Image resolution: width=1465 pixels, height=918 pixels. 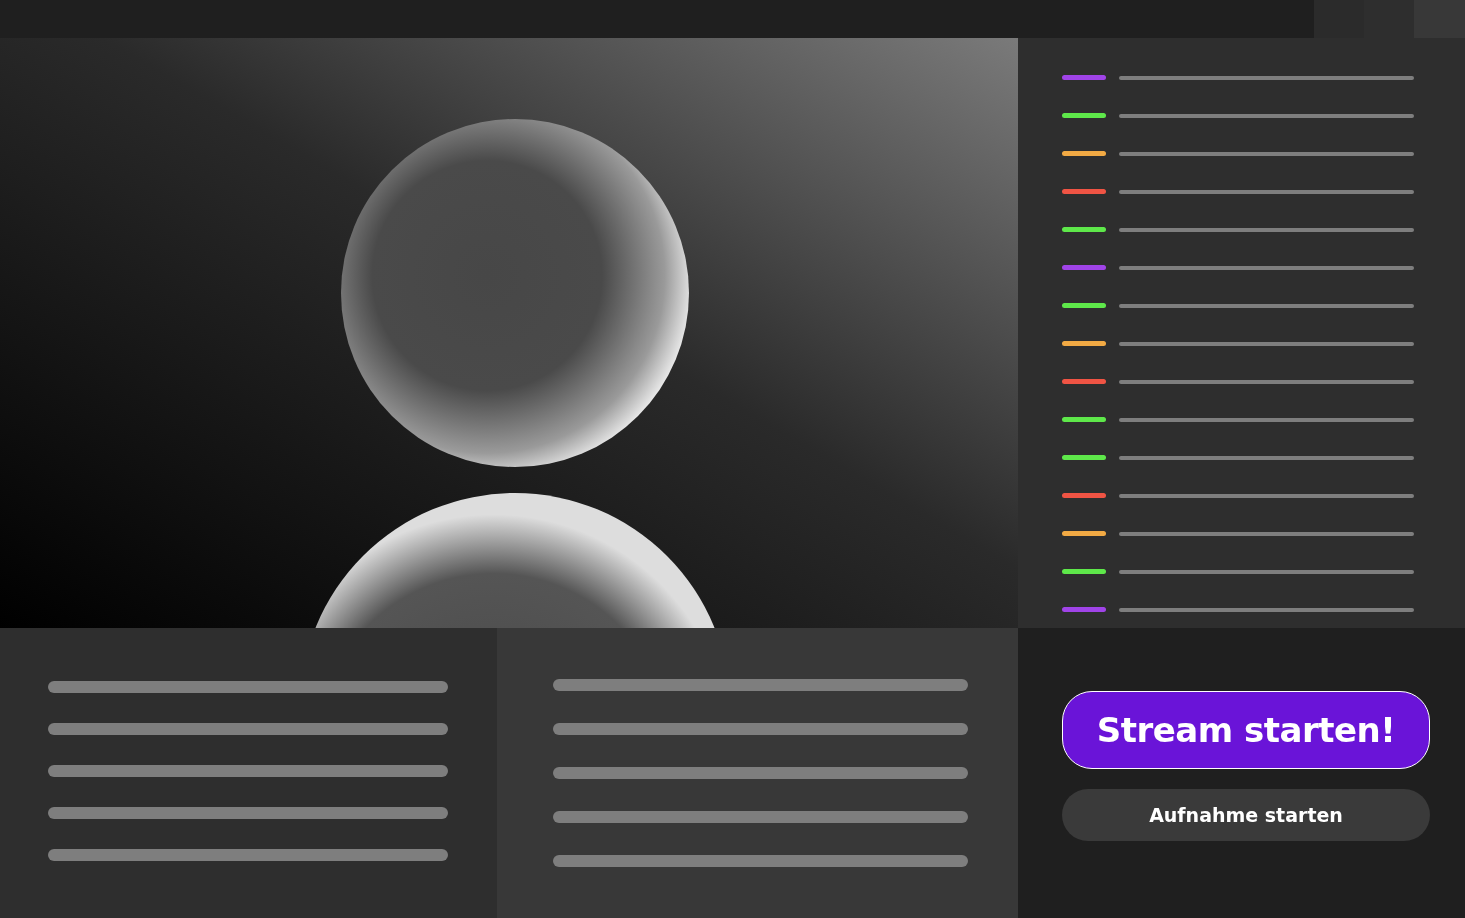 I want to click on record-button: Aufnahme starten, so click(x=1246, y=815).